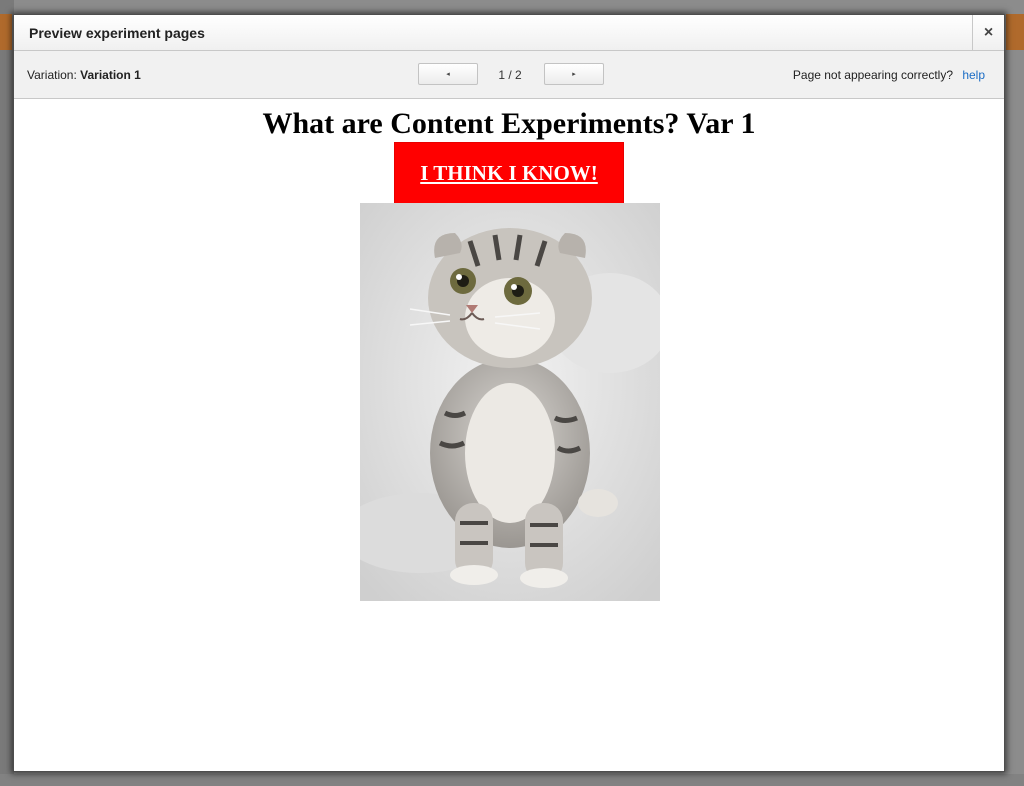 Image resolution: width=1024 pixels, height=786 pixels. I want to click on variation-indicator: Variation: Variation 1, so click(84, 75).